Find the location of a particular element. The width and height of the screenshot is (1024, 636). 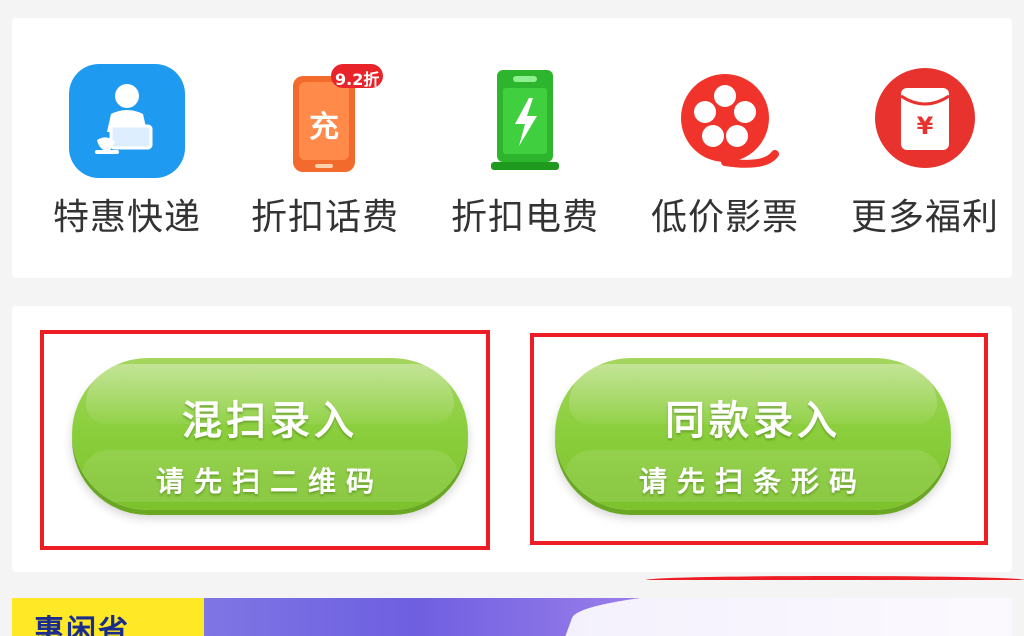

service-phone-recharge: 充 9.2折 折扣话费 is located at coordinates (325, 157).